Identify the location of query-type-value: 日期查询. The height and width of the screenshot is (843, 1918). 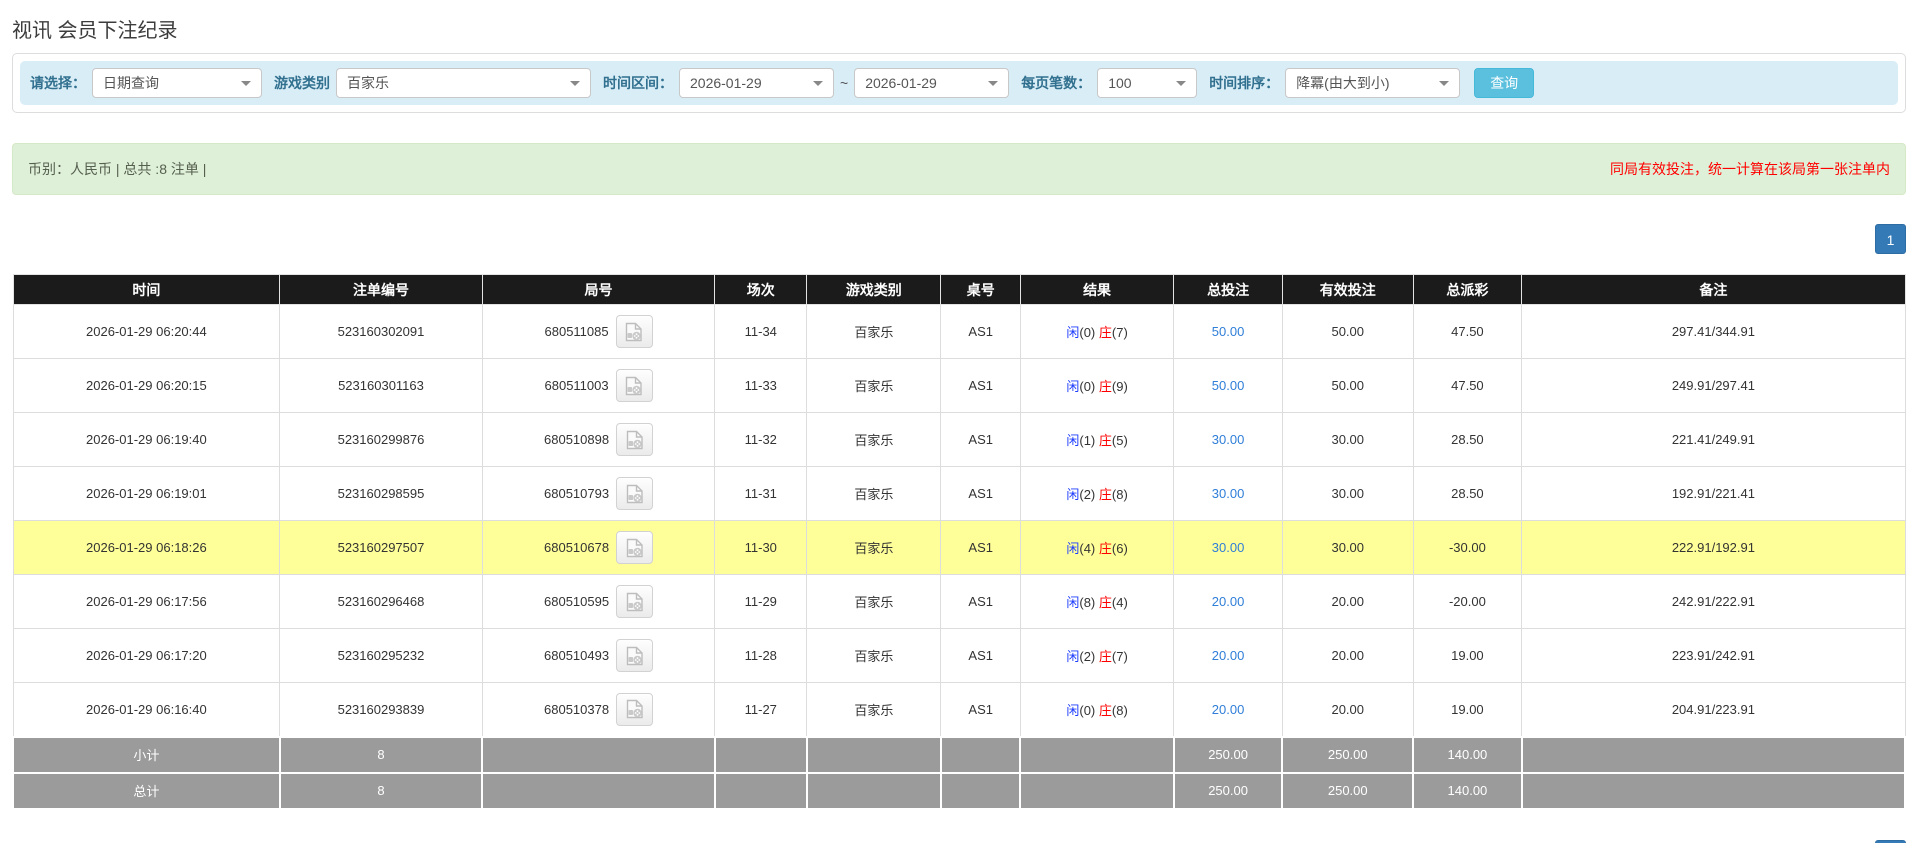
(131, 83).